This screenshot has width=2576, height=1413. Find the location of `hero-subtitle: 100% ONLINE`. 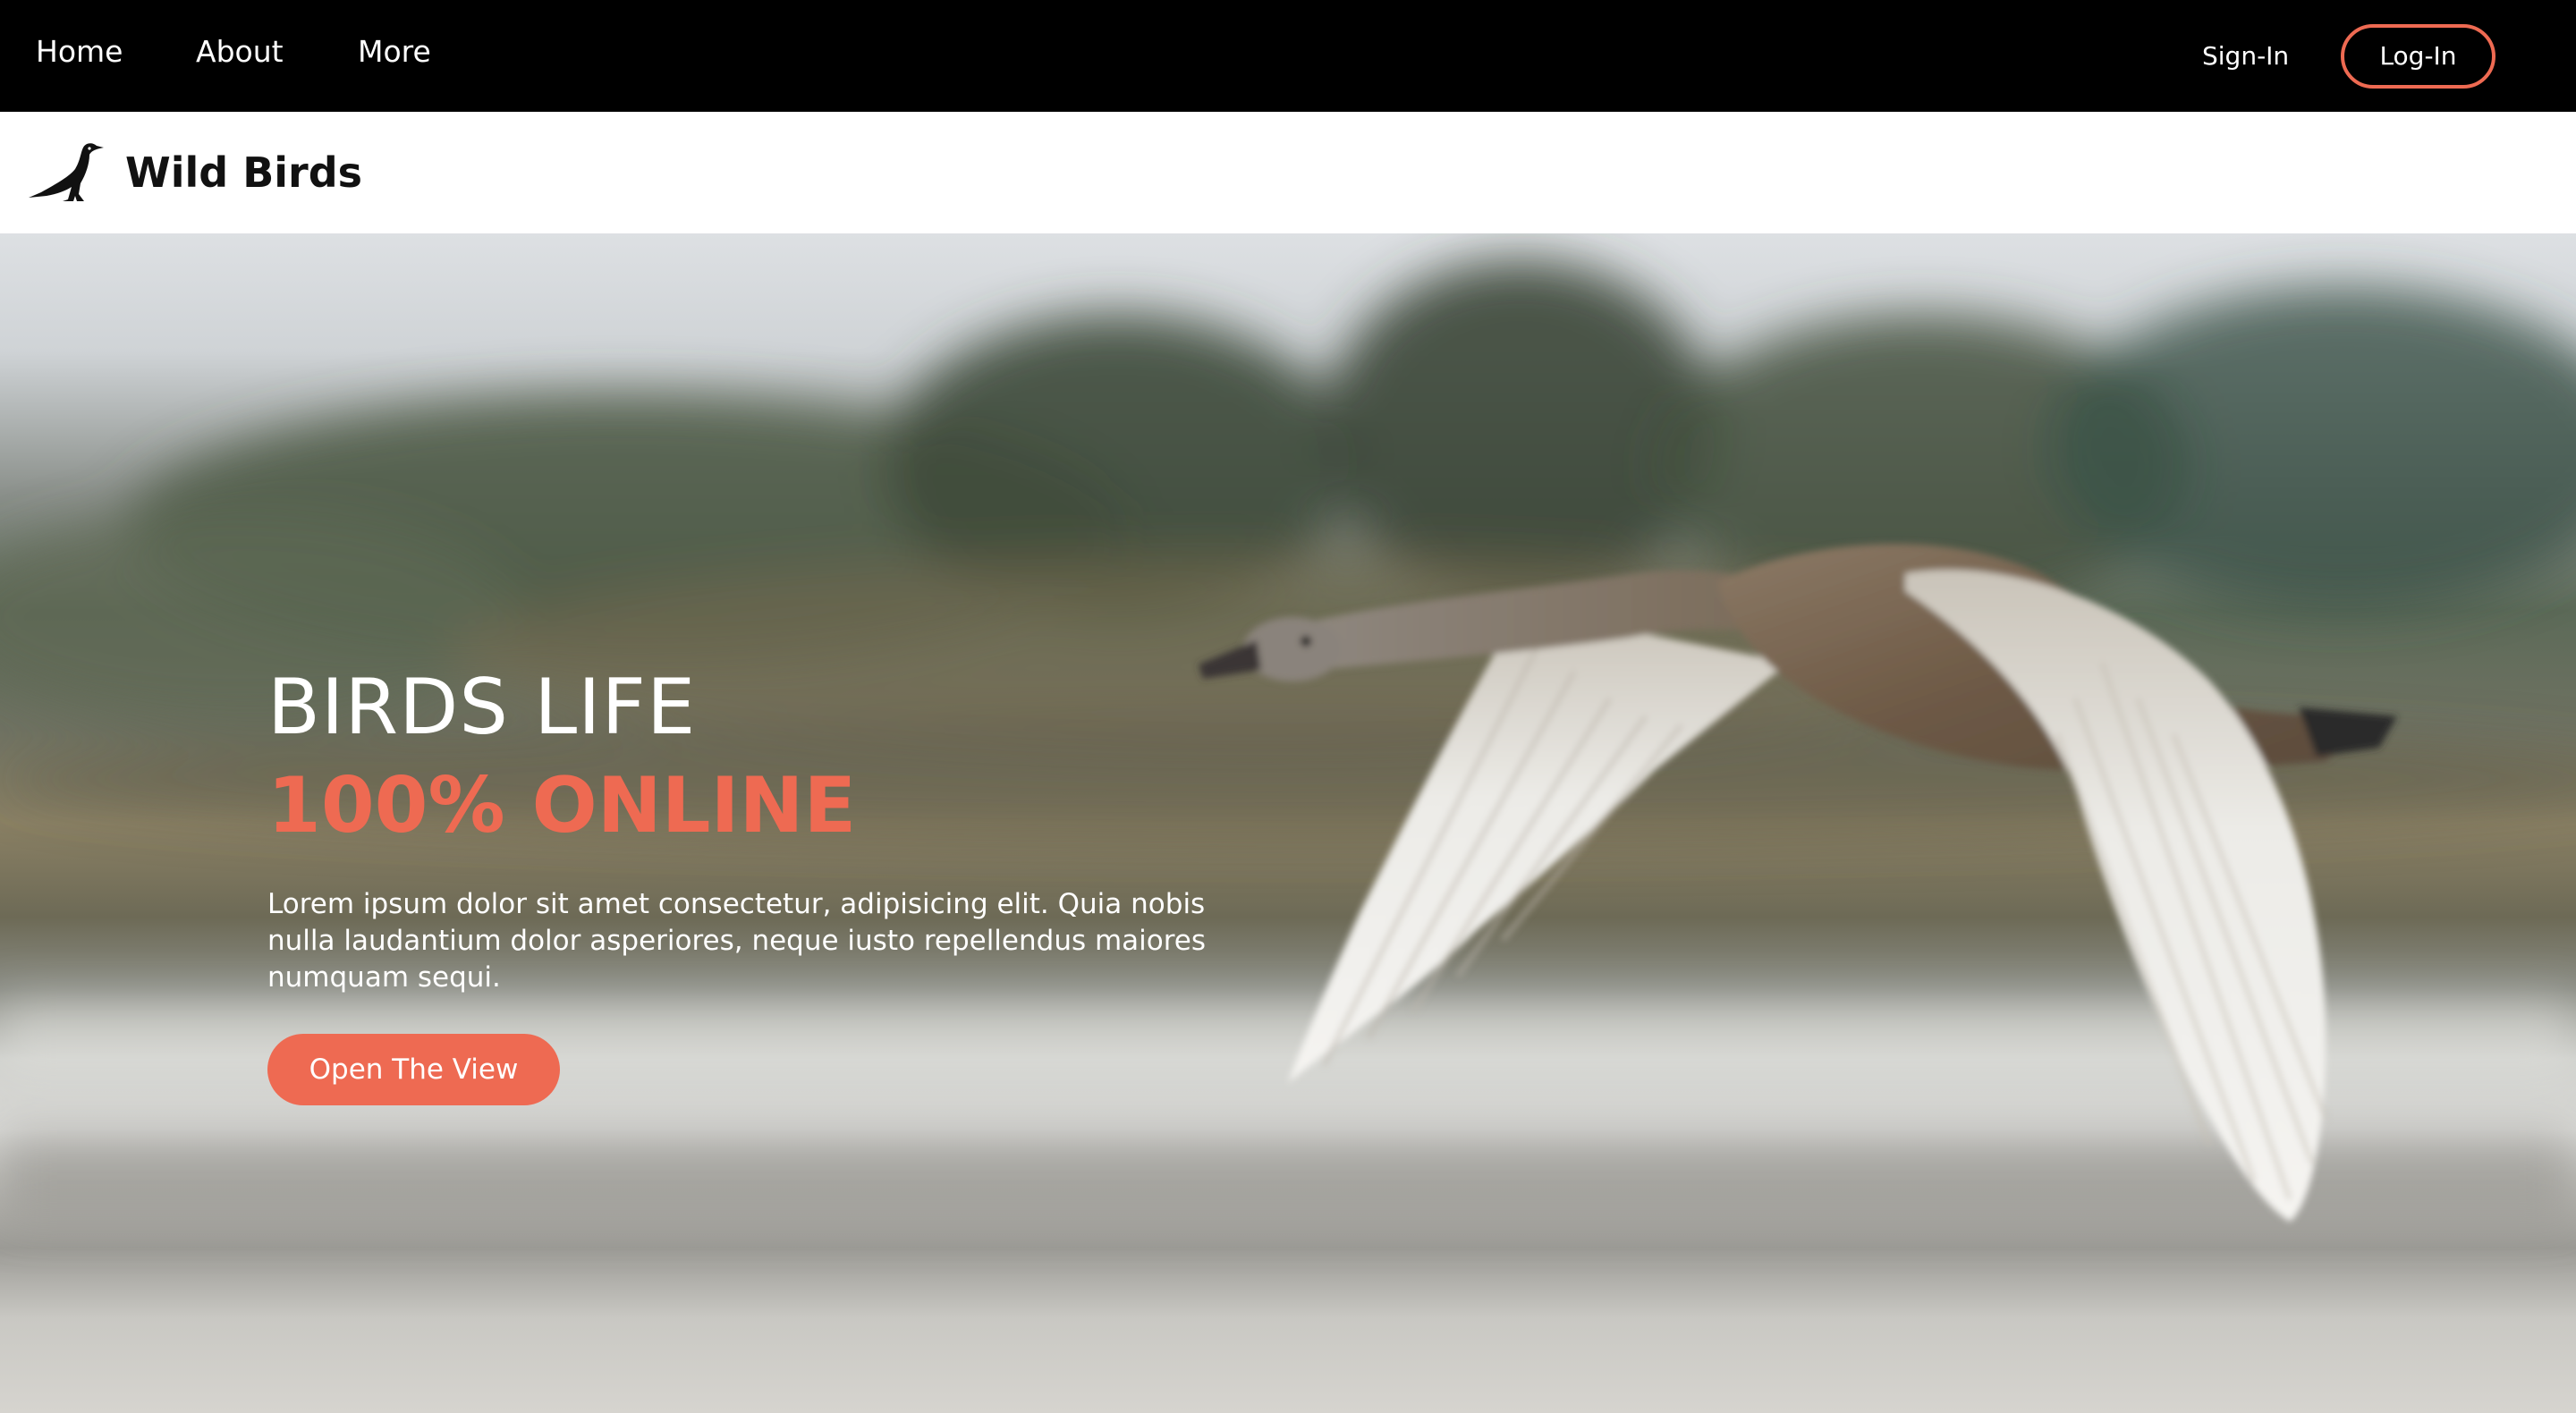

hero-subtitle: 100% ONLINE is located at coordinates (562, 805).